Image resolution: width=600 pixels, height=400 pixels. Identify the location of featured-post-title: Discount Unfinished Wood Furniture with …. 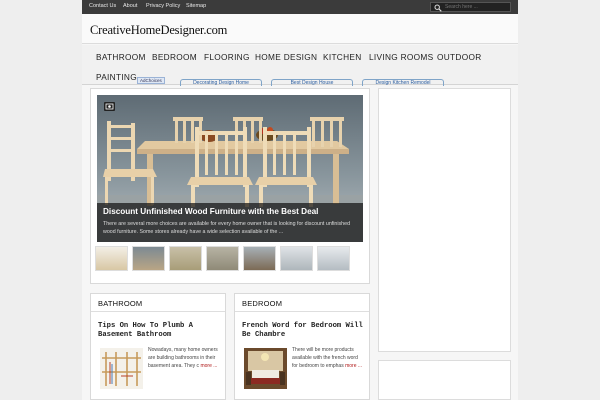
(210, 211).